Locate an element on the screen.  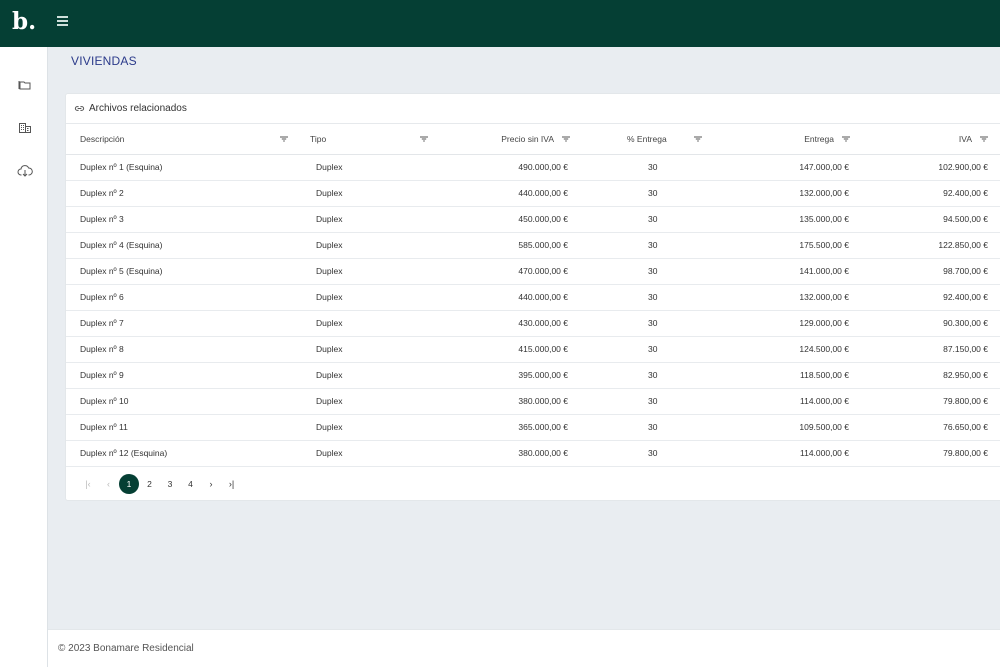
cell-descripcion: Duplex nº 12 (Esquina) is located at coordinates (181, 453).